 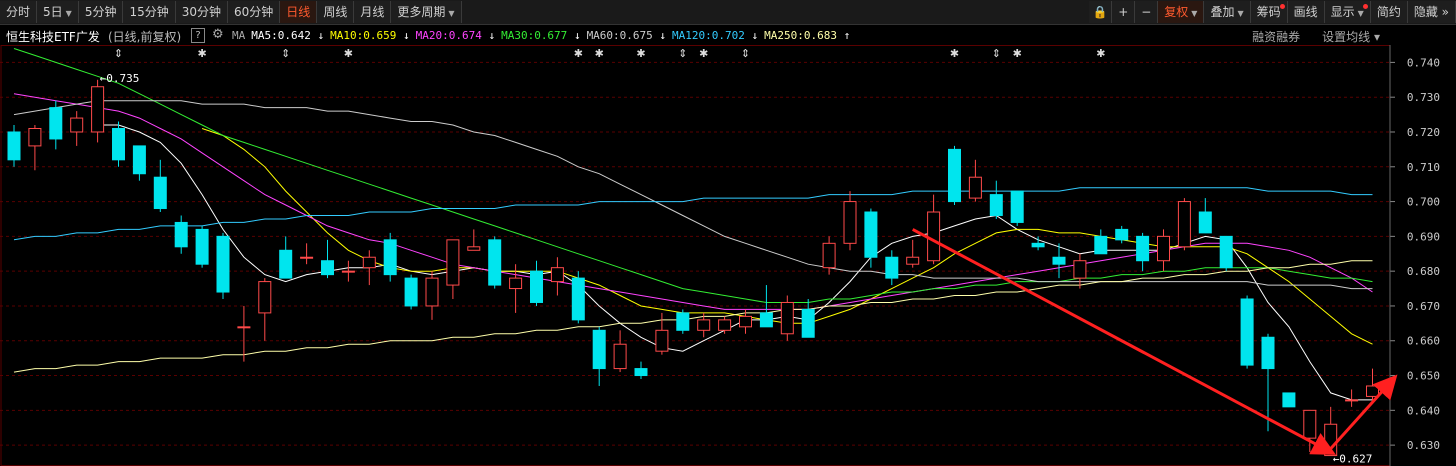 I want to click on info-link-1: 设置均线 ▾, so click(x=1351, y=36).